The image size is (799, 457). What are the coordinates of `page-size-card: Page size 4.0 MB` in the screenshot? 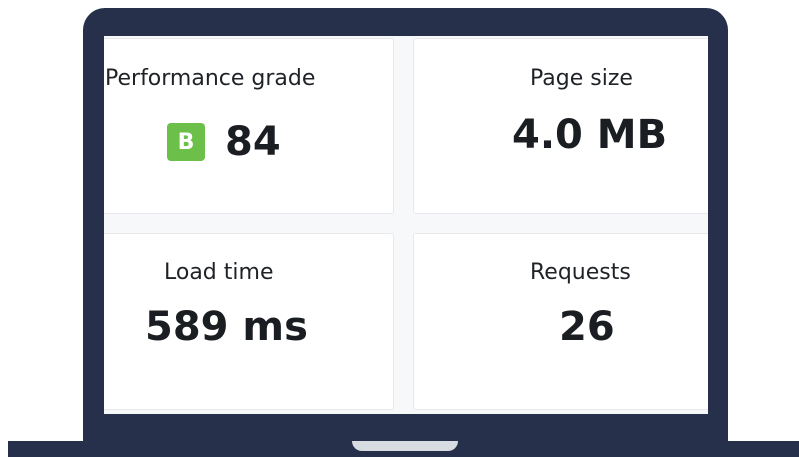 It's located at (560, 126).